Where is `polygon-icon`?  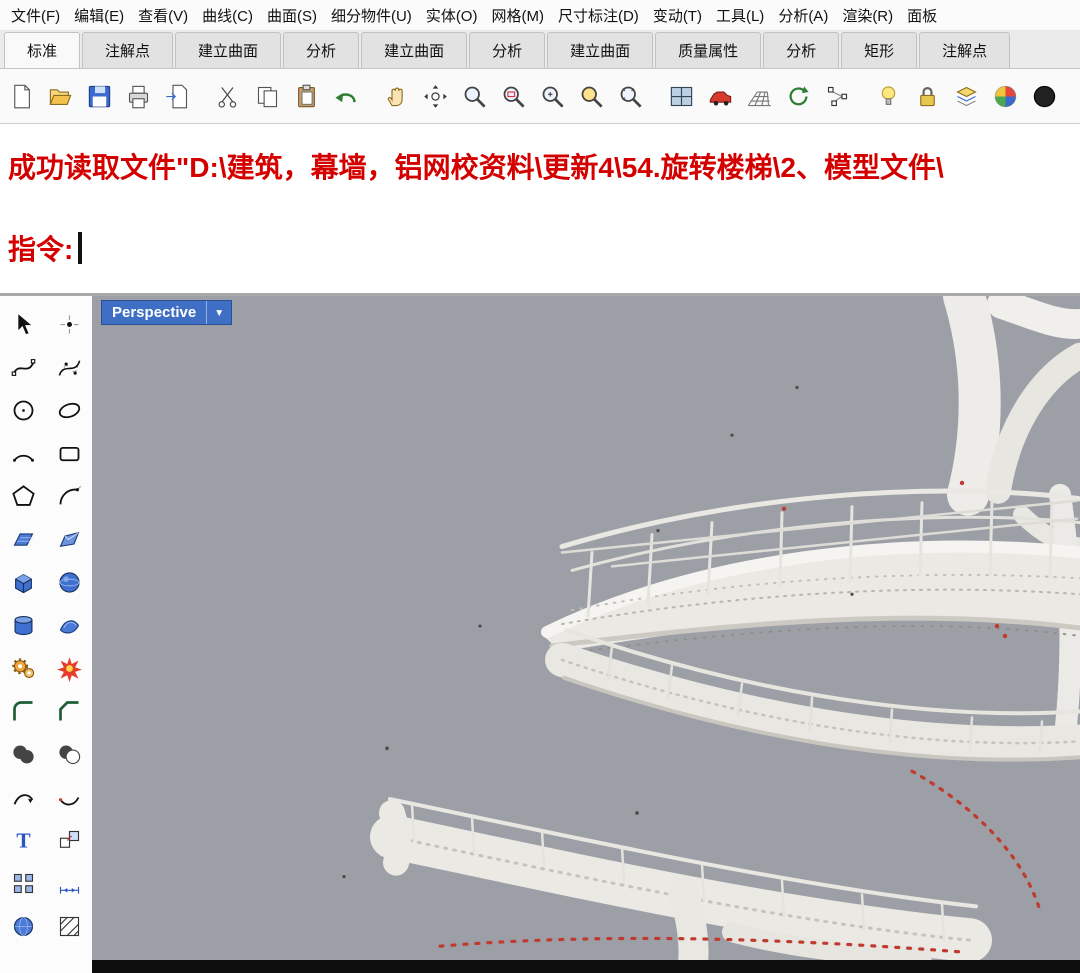
polygon-icon is located at coordinates (23, 496).